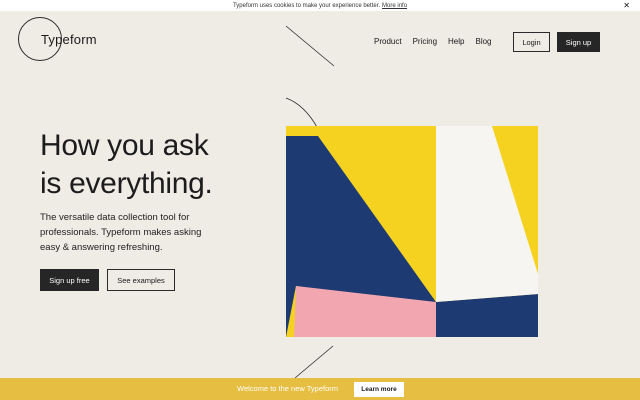  I want to click on login-button: Login, so click(531, 42).